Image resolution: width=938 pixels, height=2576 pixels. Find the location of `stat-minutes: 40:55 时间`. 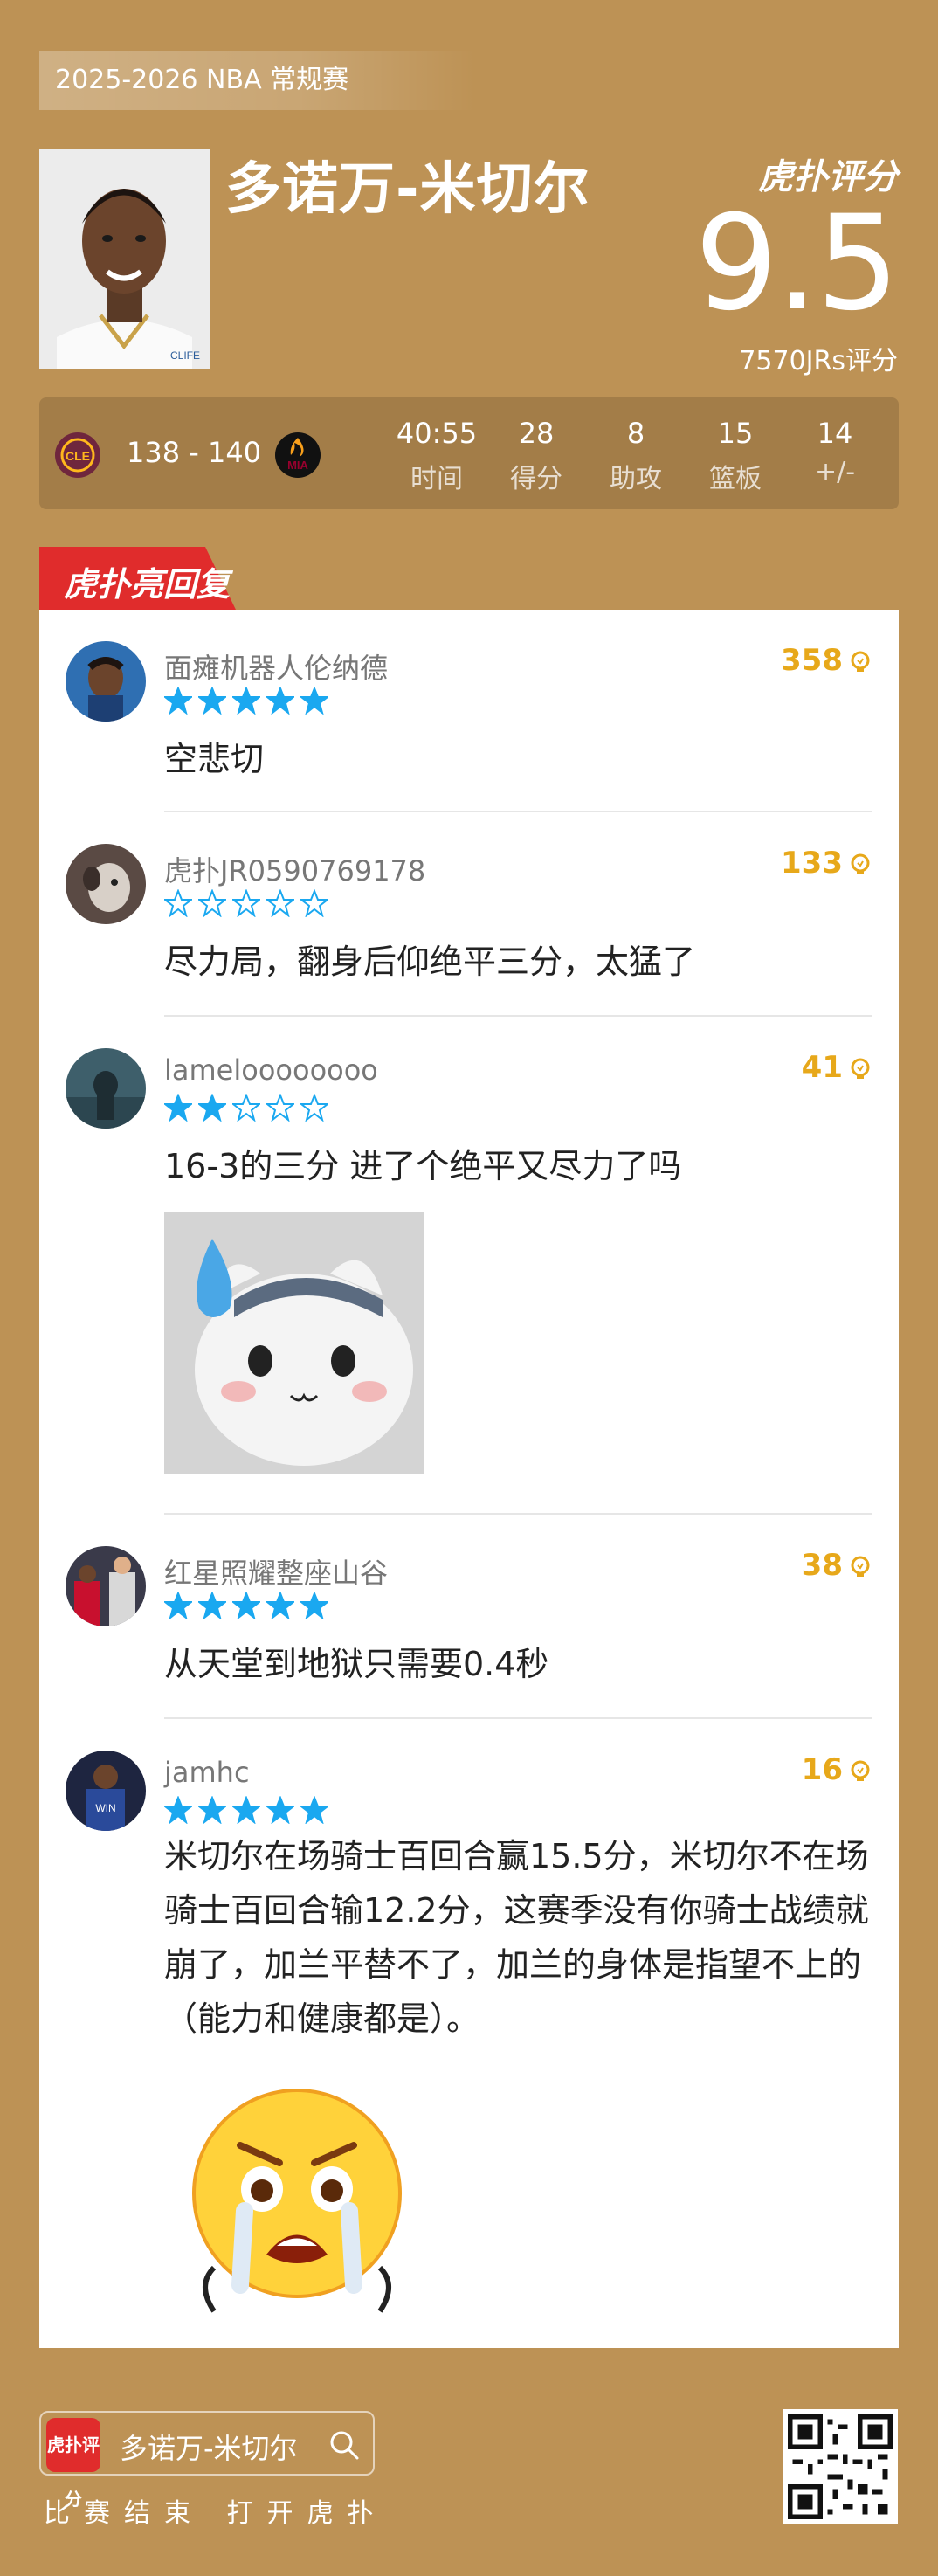

stat-minutes: 40:55 时间 is located at coordinates (437, 456).